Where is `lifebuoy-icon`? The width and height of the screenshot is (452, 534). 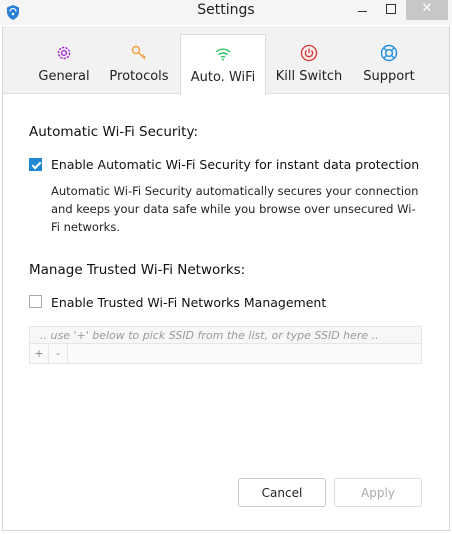
lifebuoy-icon is located at coordinates (389, 53).